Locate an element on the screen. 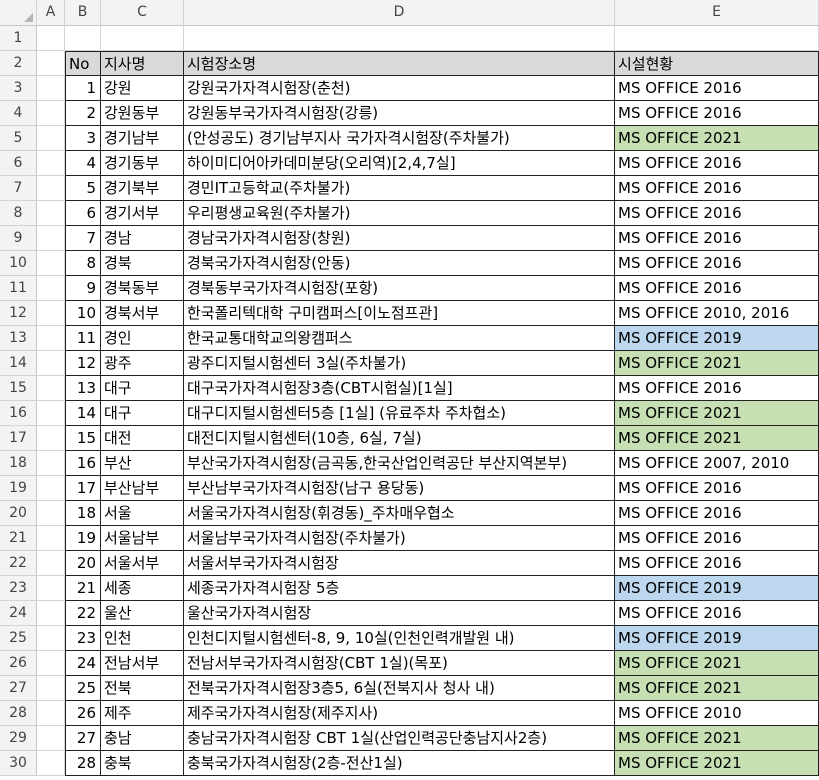  cell-a12 is located at coordinates (51, 313).